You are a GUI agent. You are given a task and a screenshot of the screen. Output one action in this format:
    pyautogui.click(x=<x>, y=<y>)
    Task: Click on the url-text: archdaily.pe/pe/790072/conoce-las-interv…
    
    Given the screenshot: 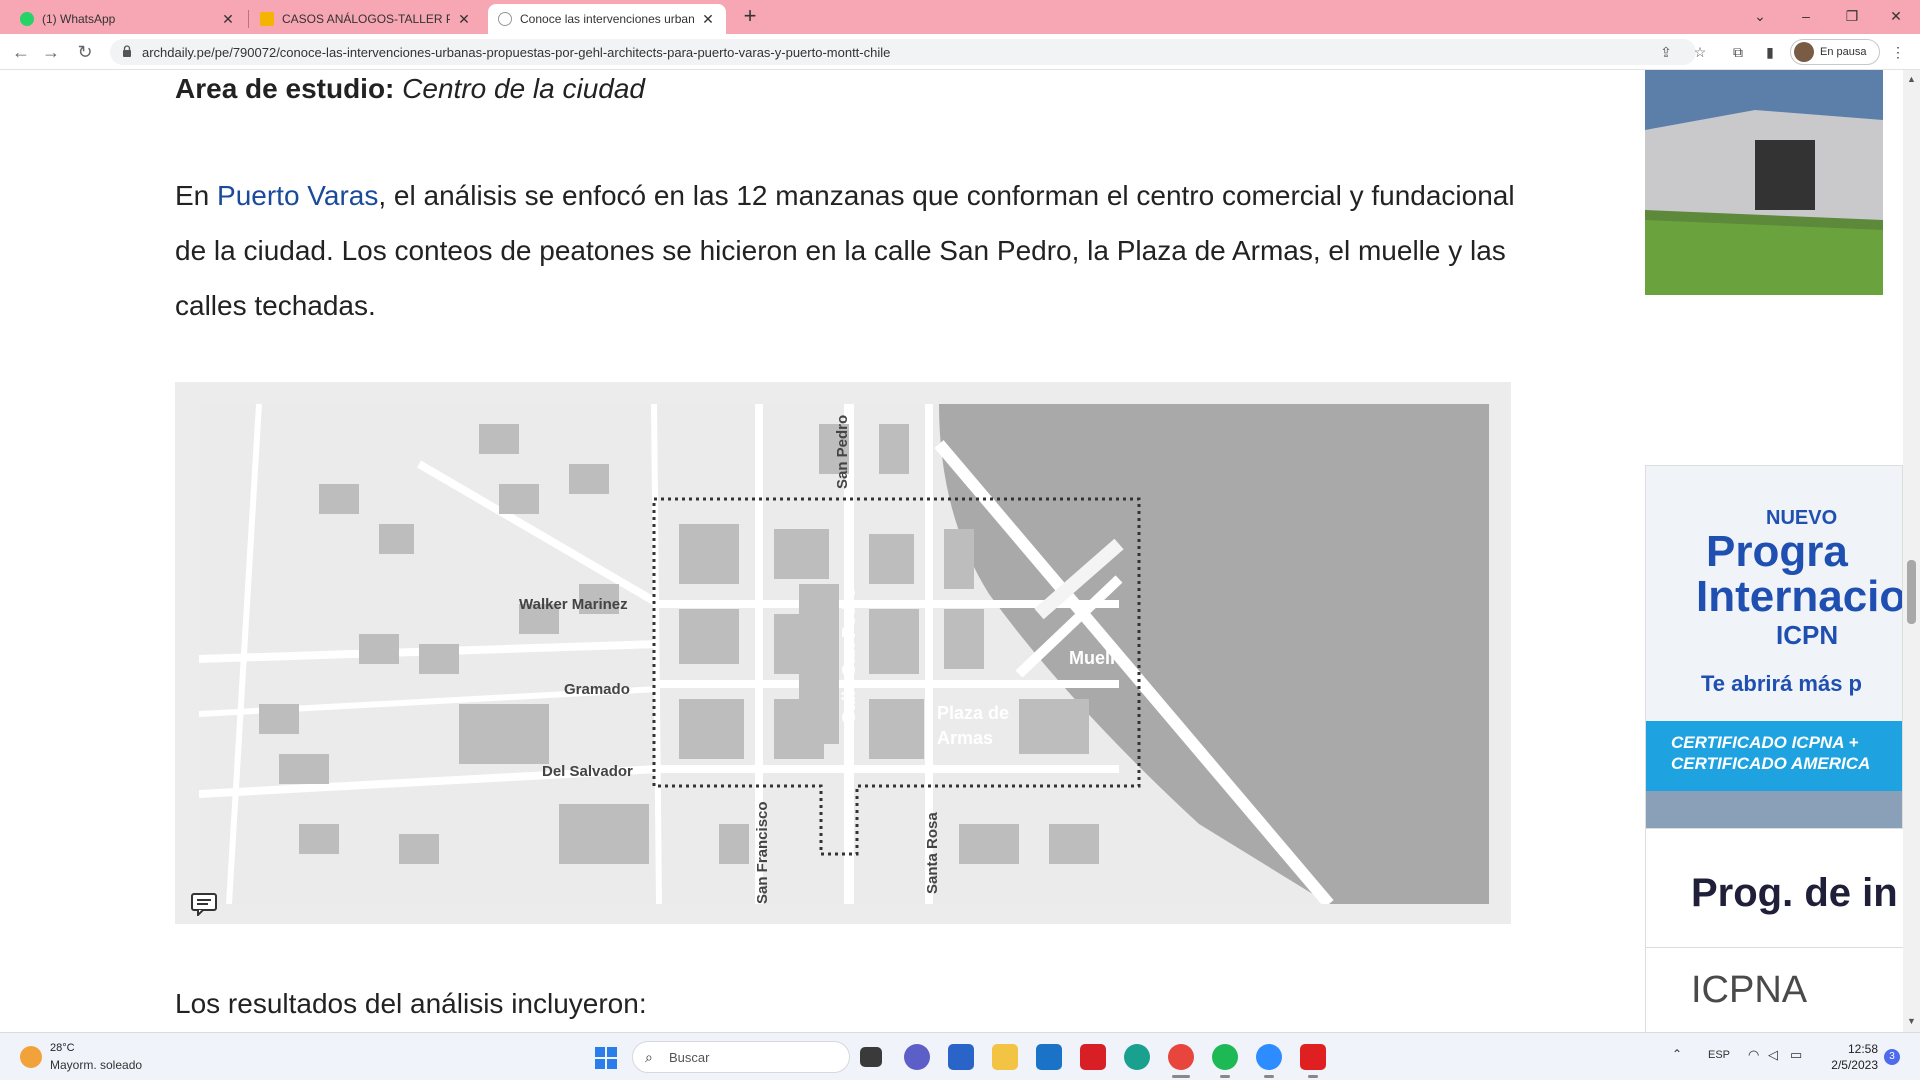 What is the action you would take?
    pyautogui.click(x=516, y=52)
    